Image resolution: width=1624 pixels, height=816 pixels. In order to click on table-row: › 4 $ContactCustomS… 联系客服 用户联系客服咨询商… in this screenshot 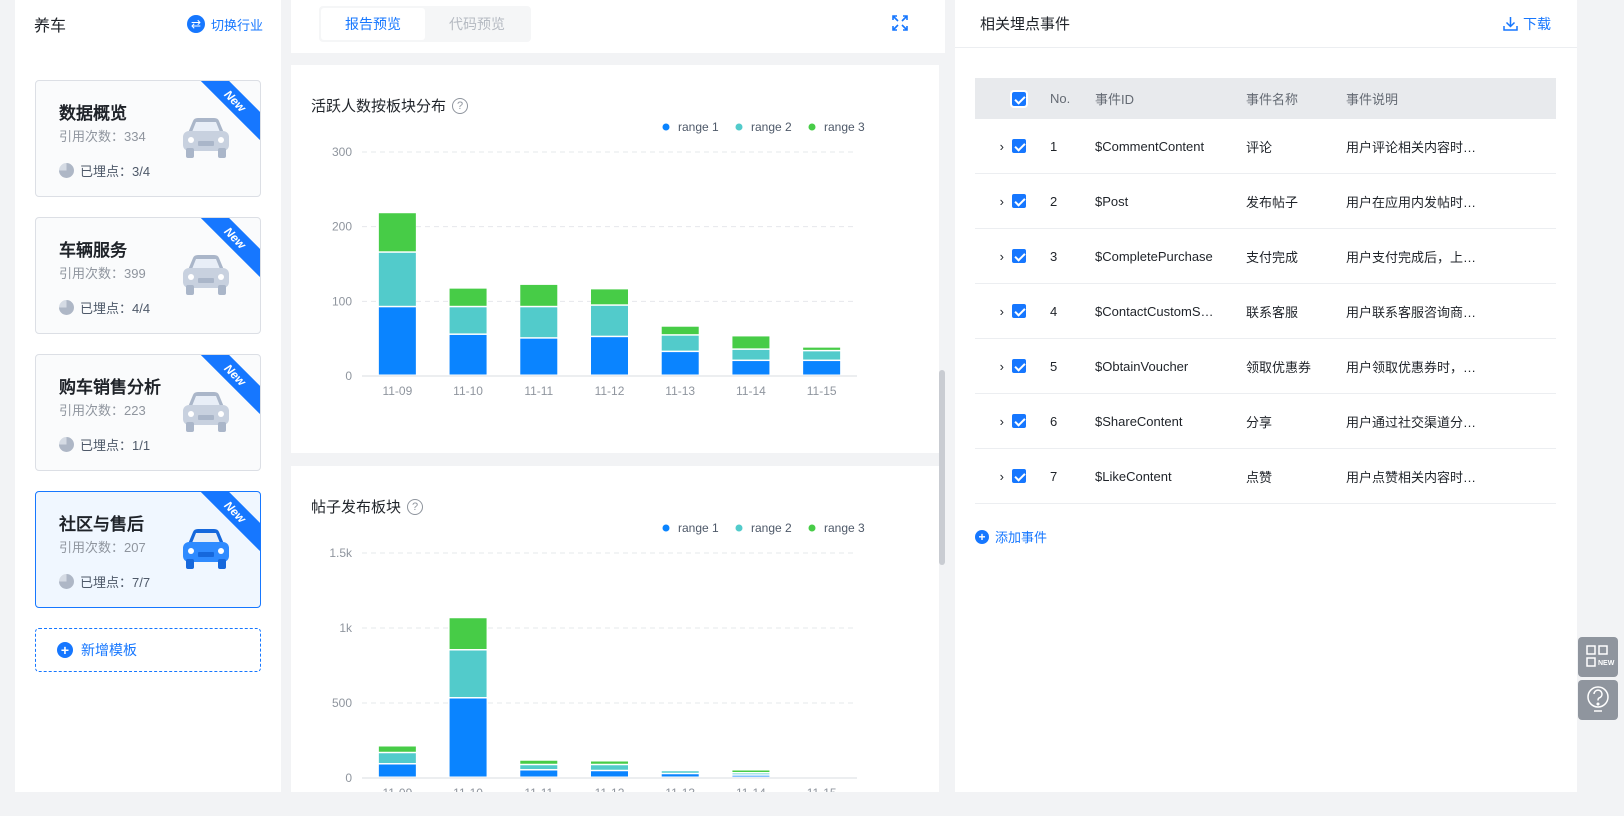, I will do `click(1265, 311)`.